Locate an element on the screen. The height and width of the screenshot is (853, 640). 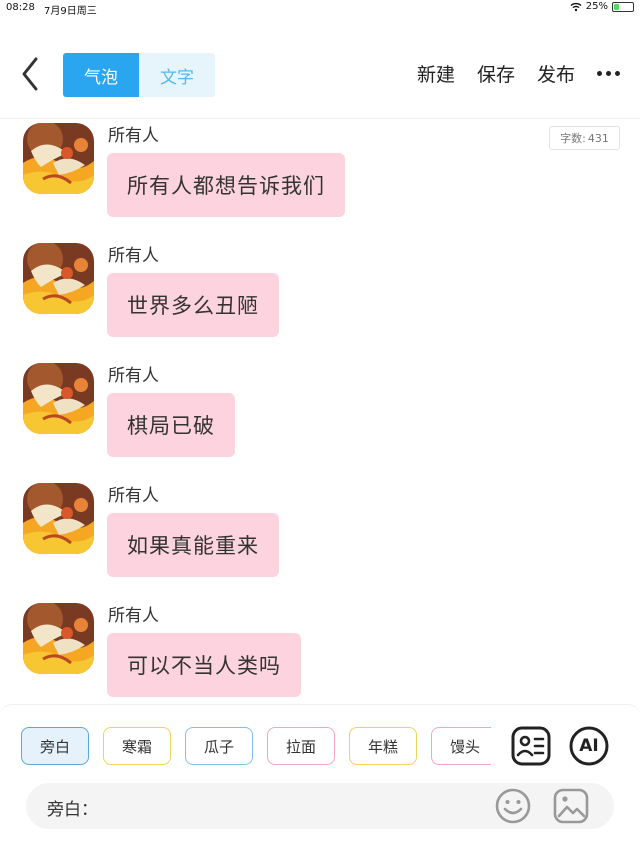
narration-input: 旁白： is located at coordinates (320, 806).